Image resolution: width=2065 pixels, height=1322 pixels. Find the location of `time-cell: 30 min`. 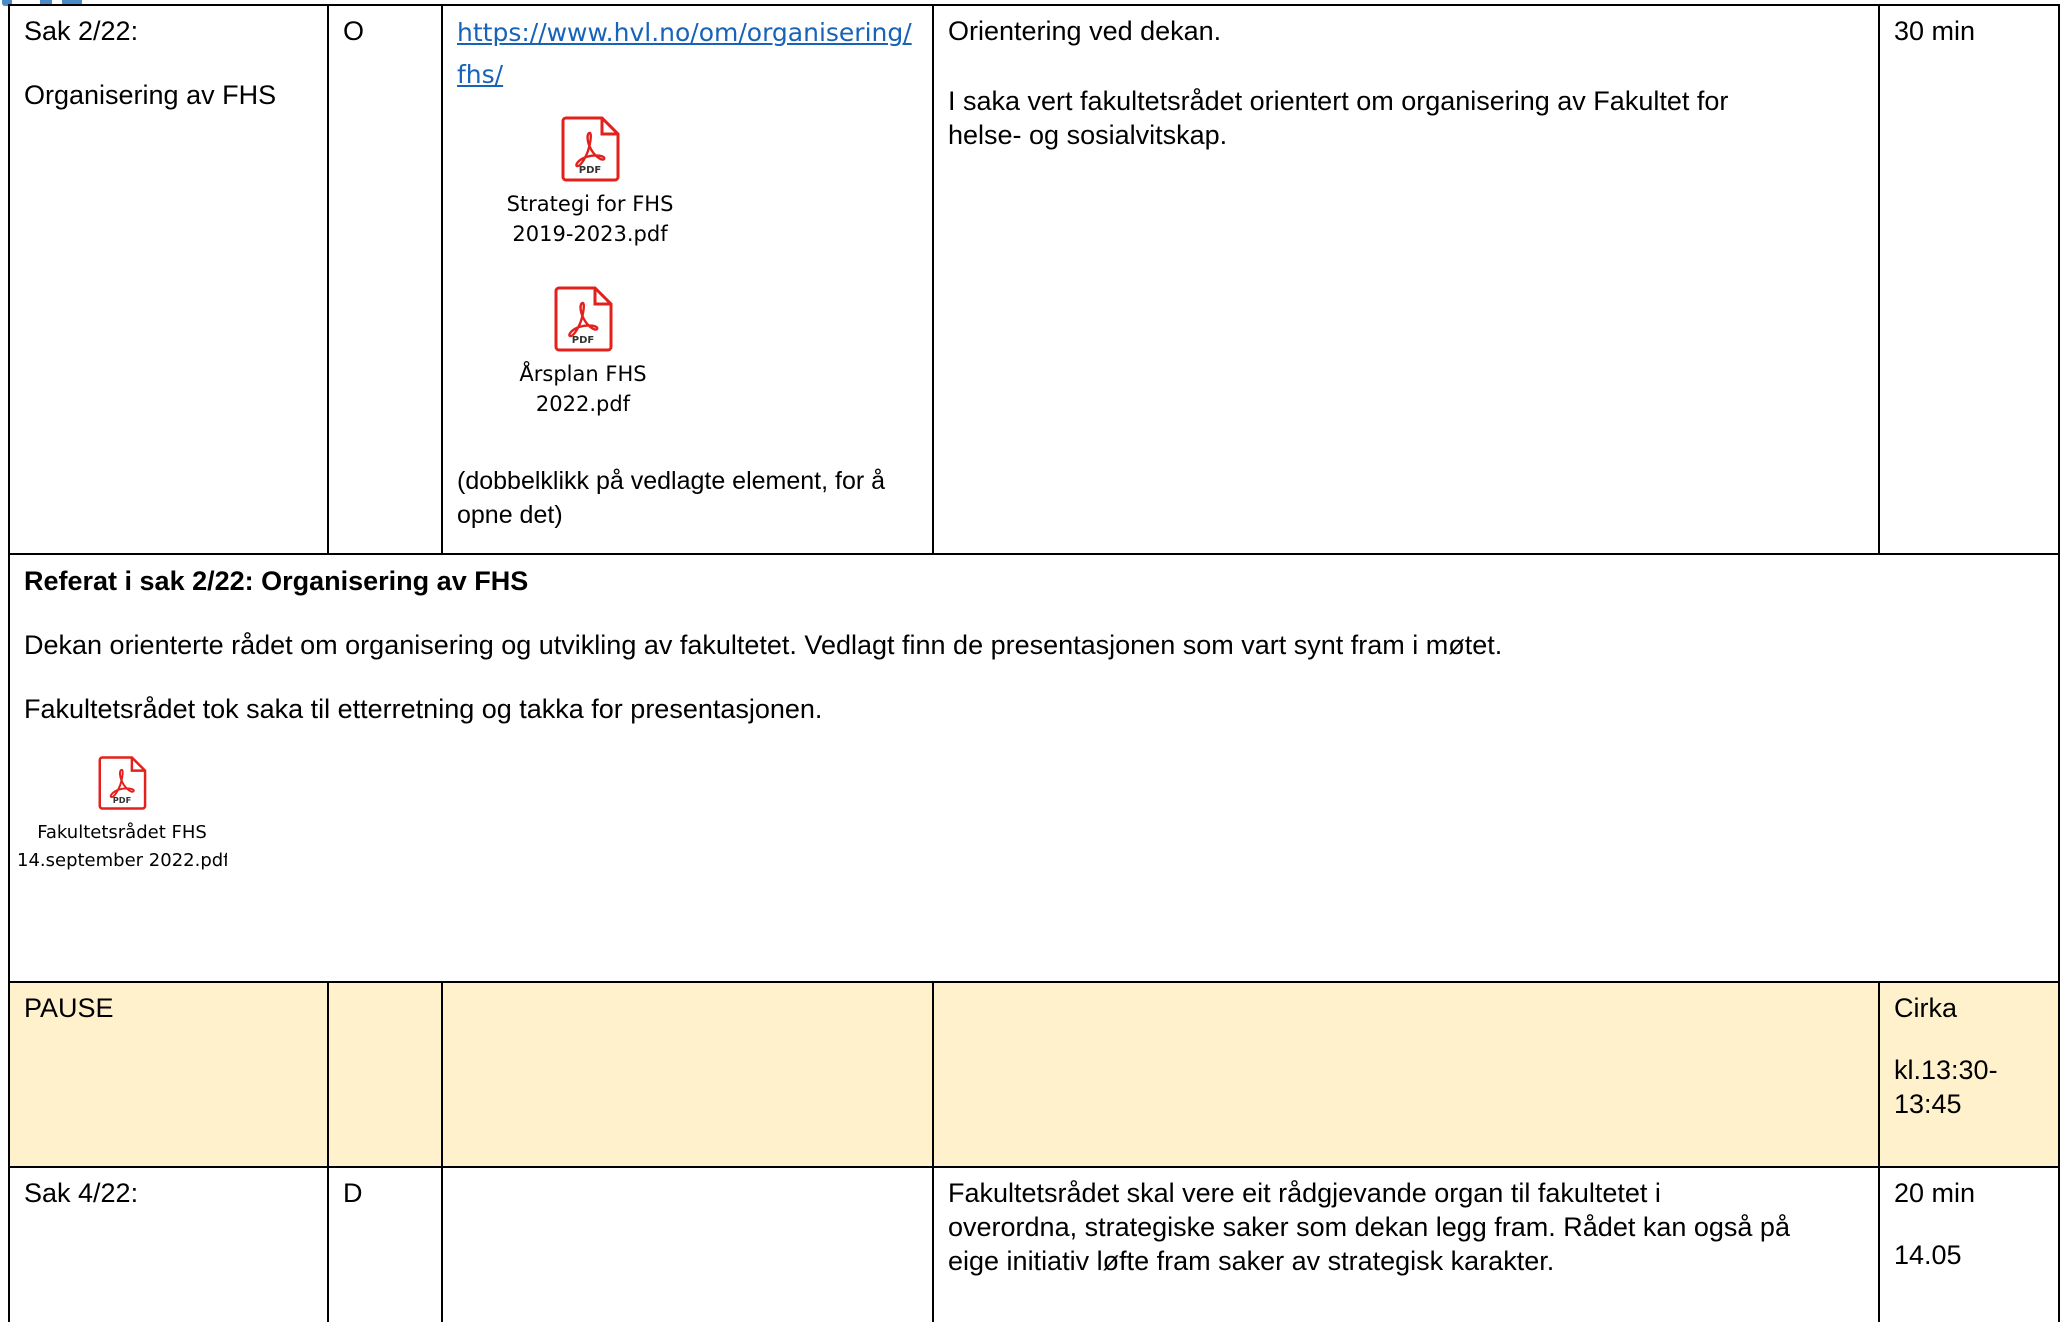

time-cell: 30 min is located at coordinates (1969, 31).